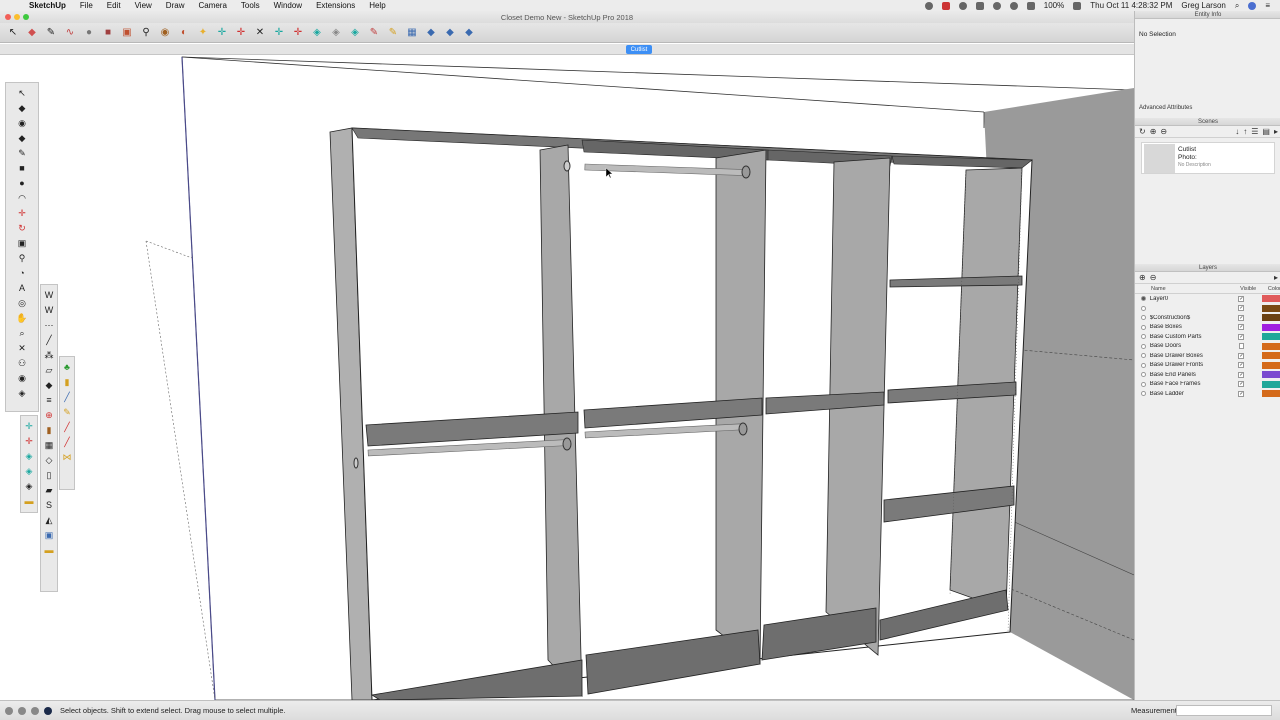  What do you see at coordinates (1274, 289) in the screenshot?
I see `col-color-header: Color` at bounding box center [1274, 289].